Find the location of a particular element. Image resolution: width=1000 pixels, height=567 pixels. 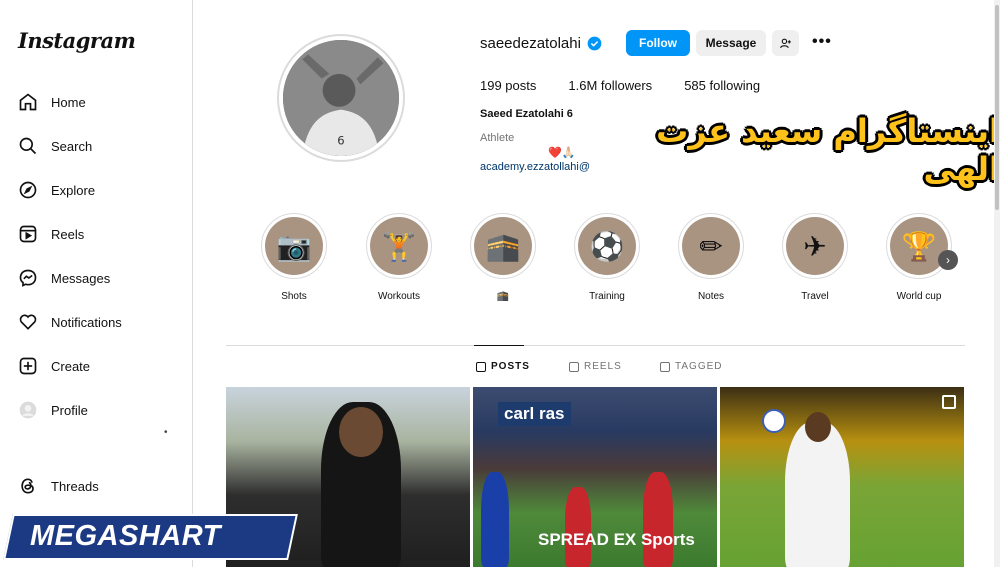

username: saeedezatolahi is located at coordinates (530, 43).